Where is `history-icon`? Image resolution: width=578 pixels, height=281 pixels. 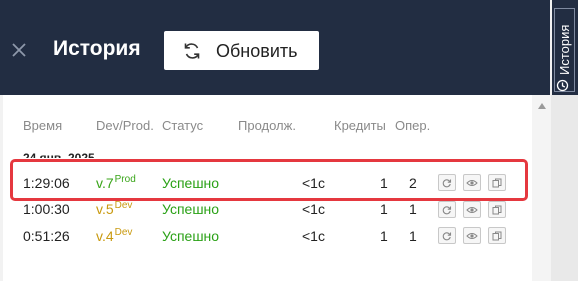
history-icon is located at coordinates (565, 85).